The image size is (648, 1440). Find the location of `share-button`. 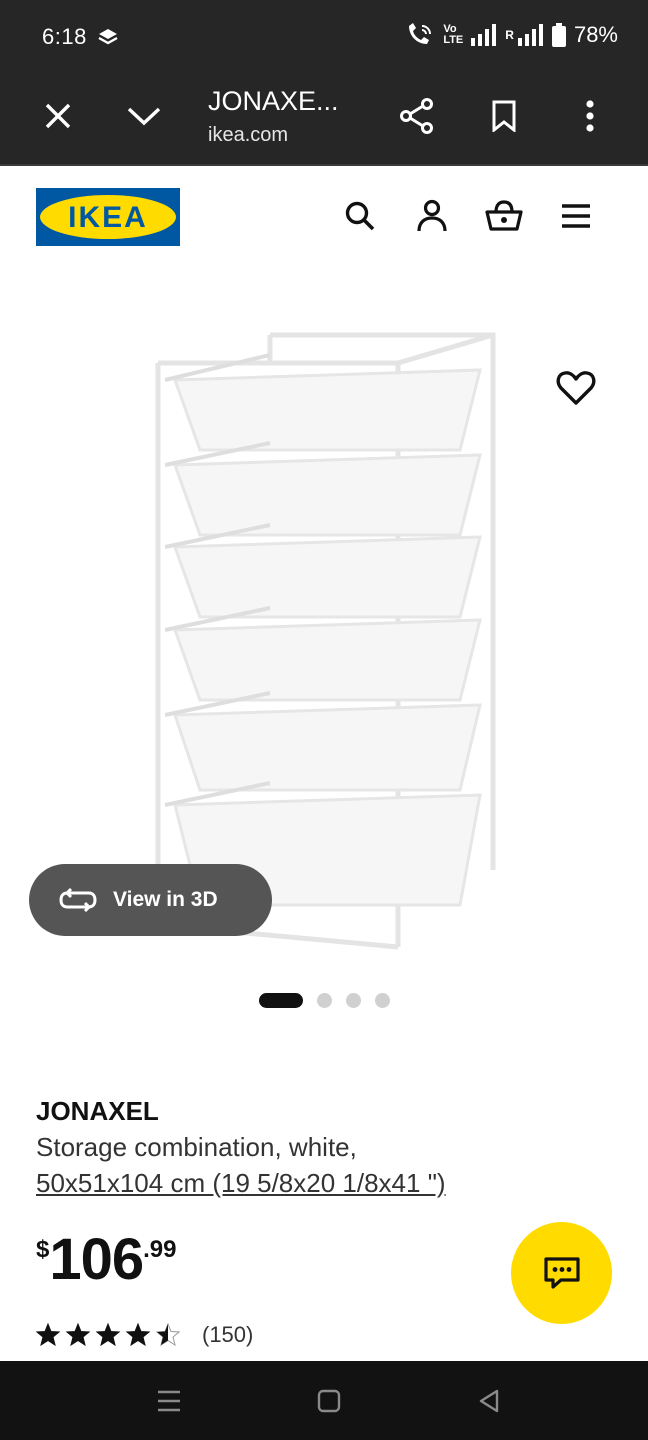

share-button is located at coordinates (417, 116).